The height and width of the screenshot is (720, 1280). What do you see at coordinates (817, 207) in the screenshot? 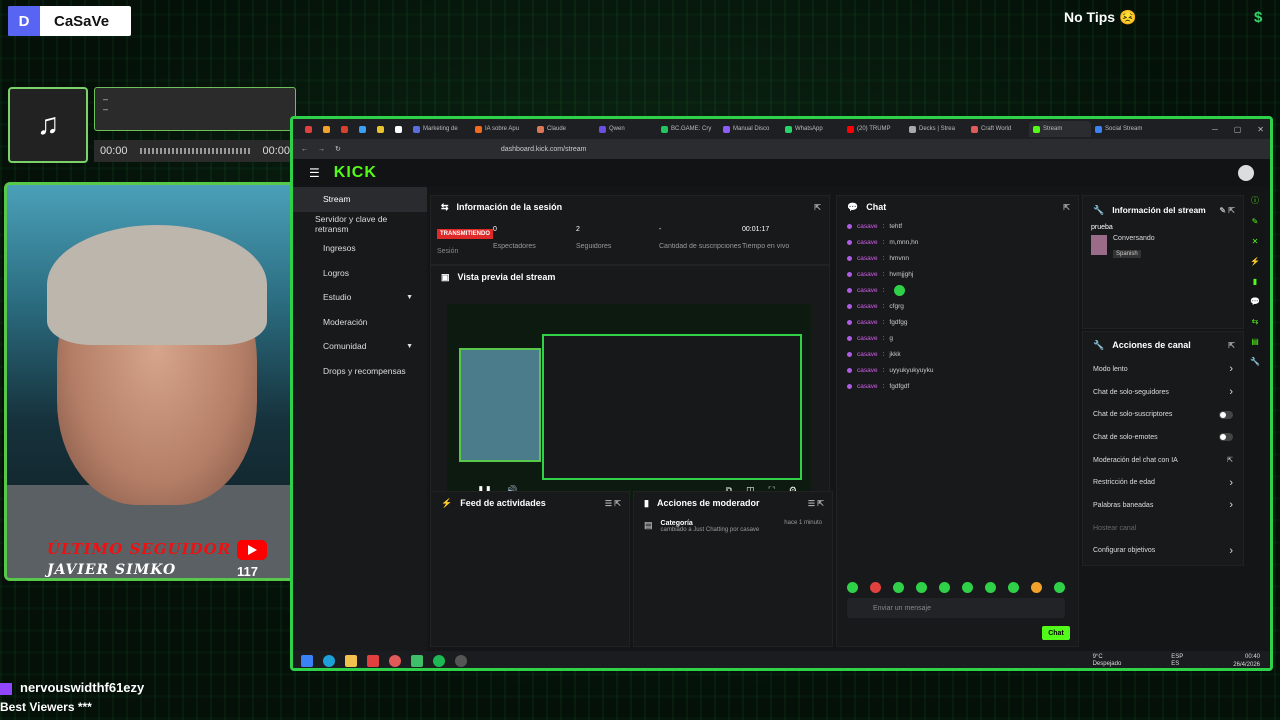
I see `expand-icon: ⇱` at bounding box center [817, 207].